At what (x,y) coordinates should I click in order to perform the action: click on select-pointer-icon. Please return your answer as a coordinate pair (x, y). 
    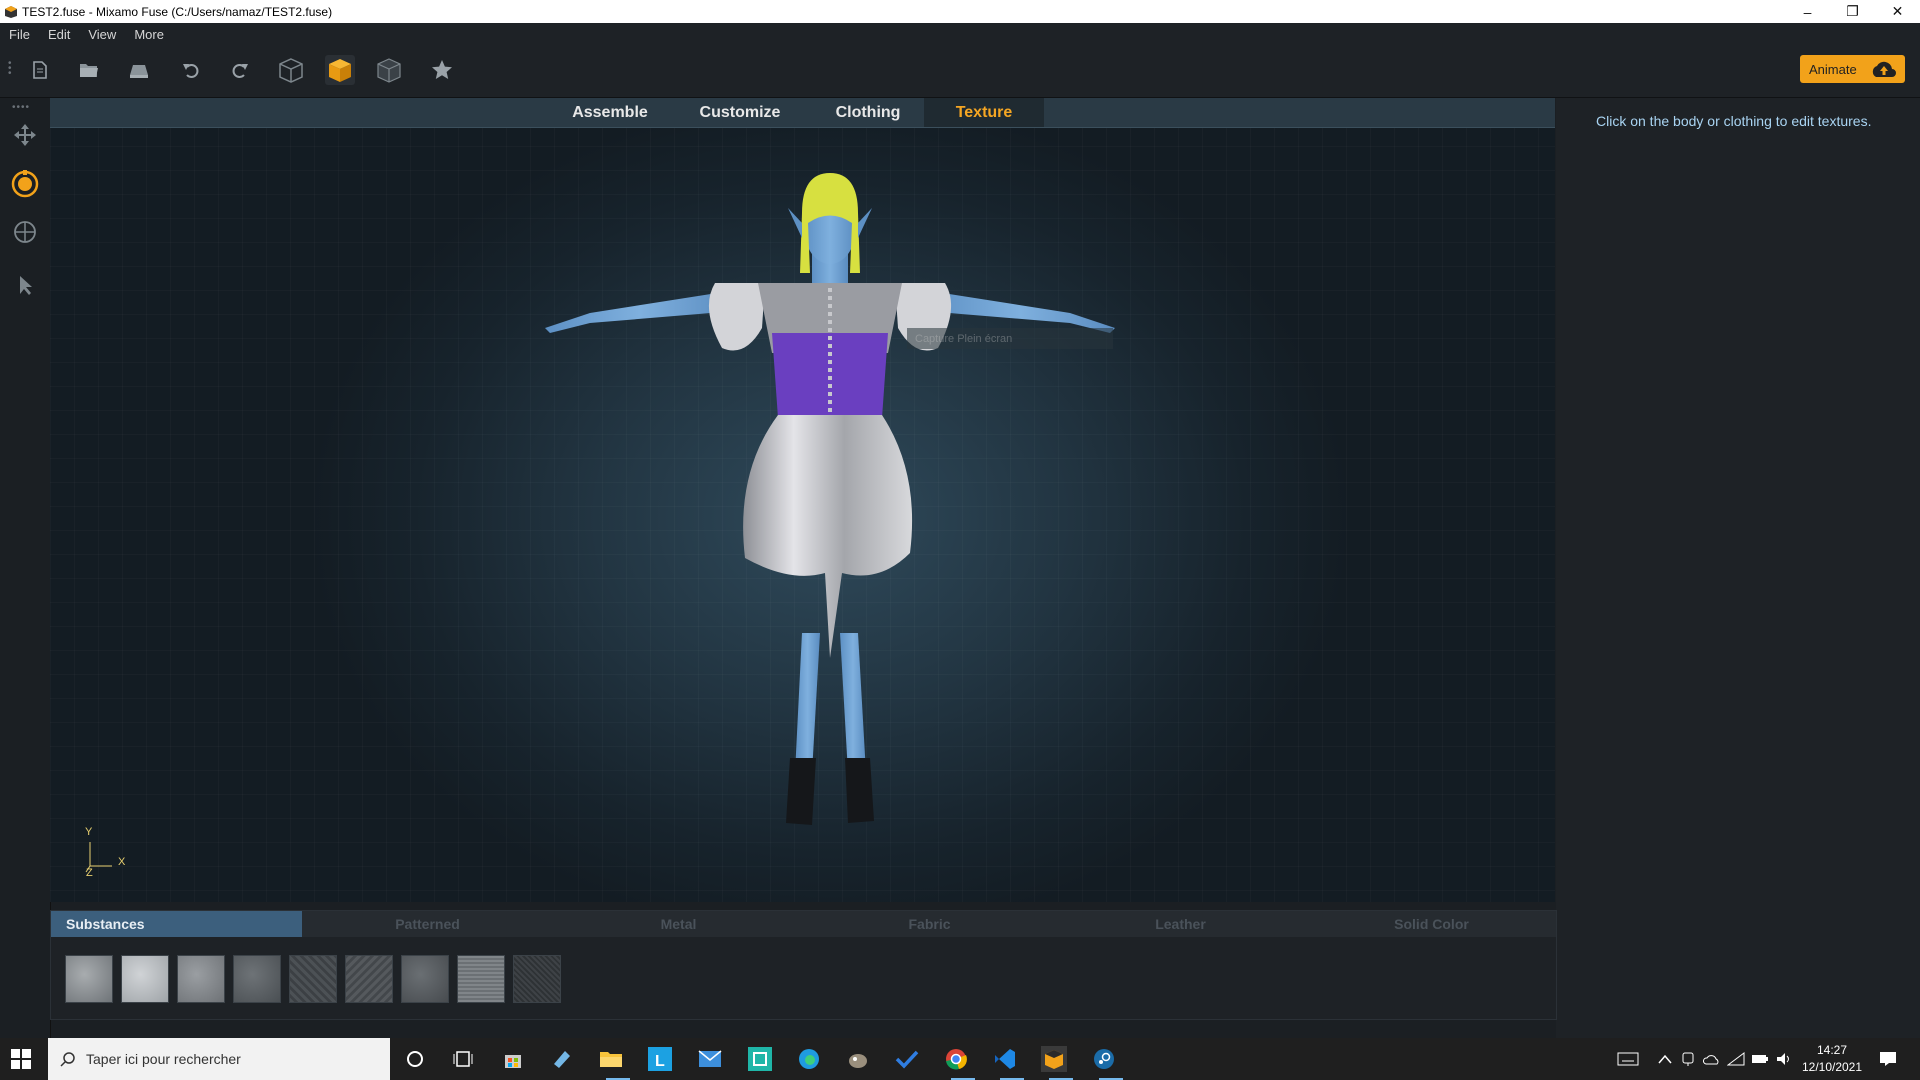
    Looking at the image, I should click on (25, 285).